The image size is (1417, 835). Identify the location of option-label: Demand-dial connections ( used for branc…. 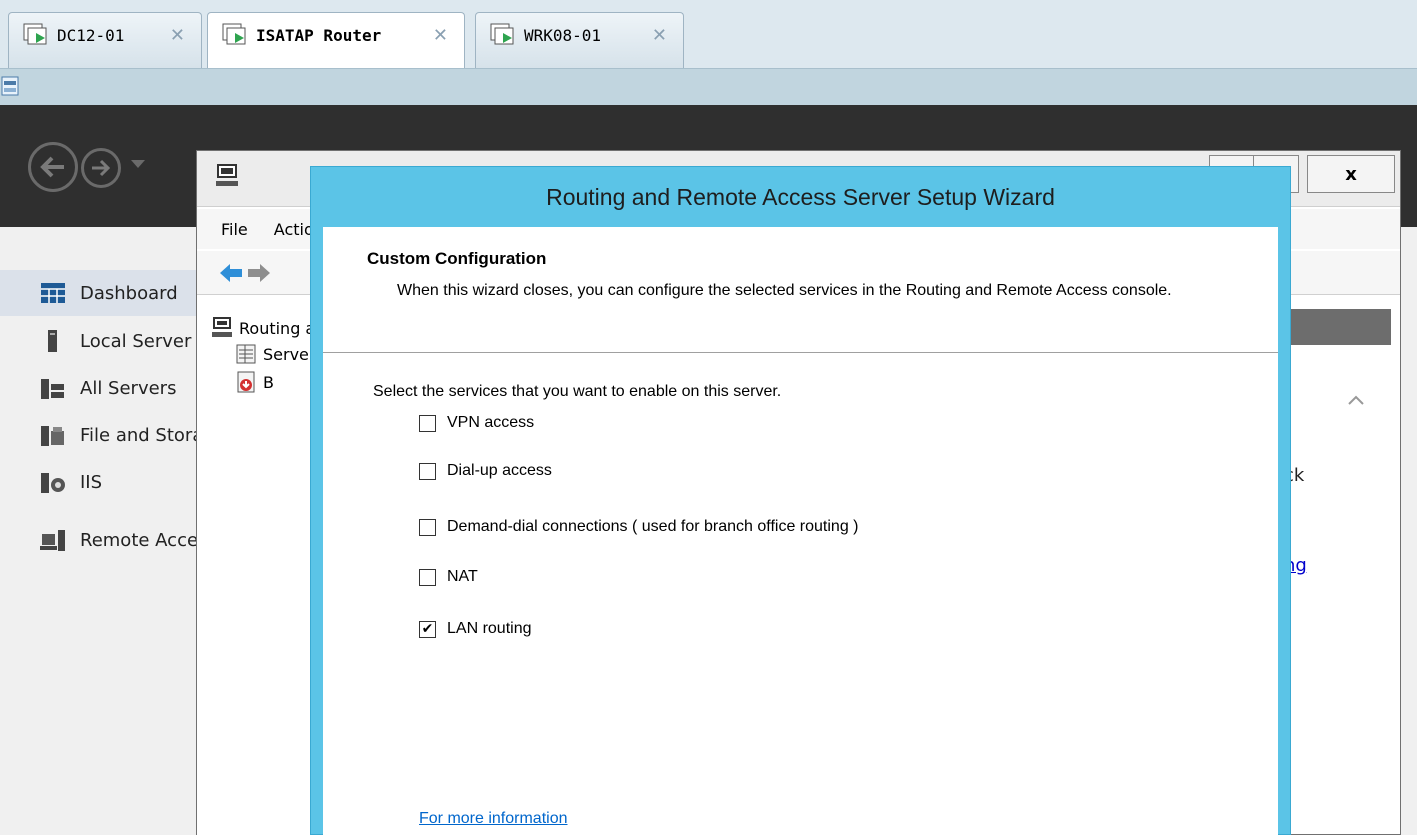
(653, 526).